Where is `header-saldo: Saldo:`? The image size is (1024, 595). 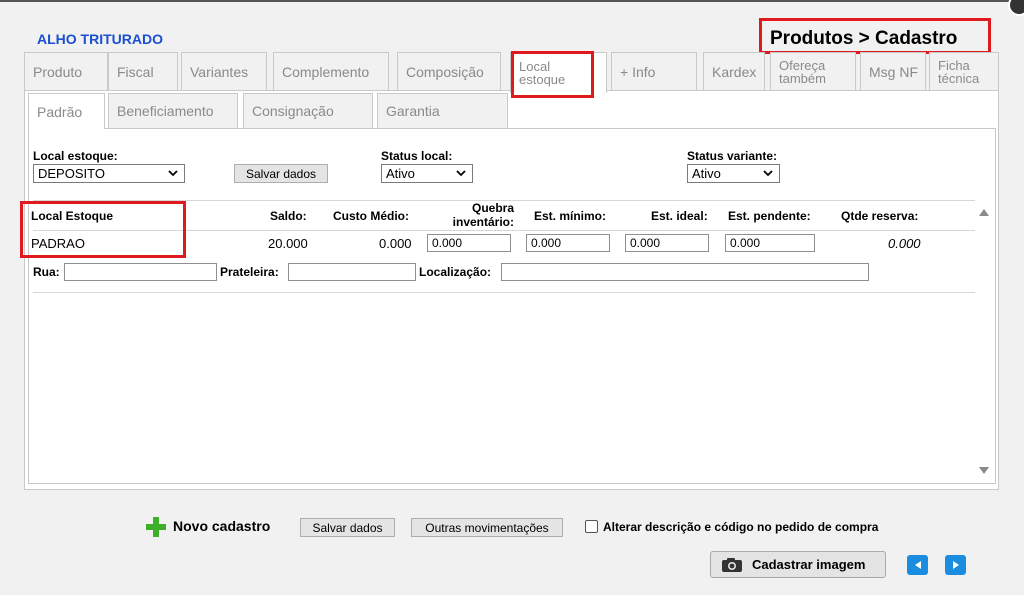
header-saldo: Saldo: is located at coordinates (288, 216).